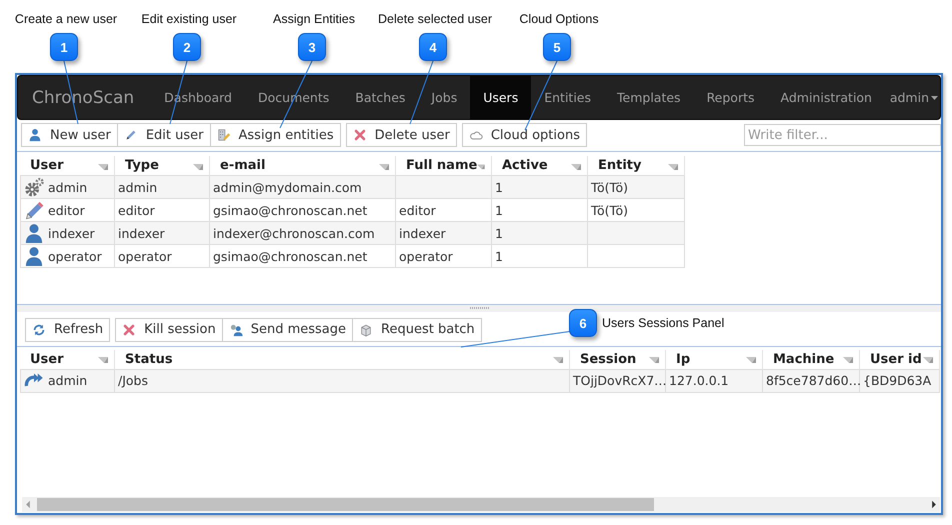  What do you see at coordinates (501, 97) in the screenshot?
I see `nav-tab: Users` at bounding box center [501, 97].